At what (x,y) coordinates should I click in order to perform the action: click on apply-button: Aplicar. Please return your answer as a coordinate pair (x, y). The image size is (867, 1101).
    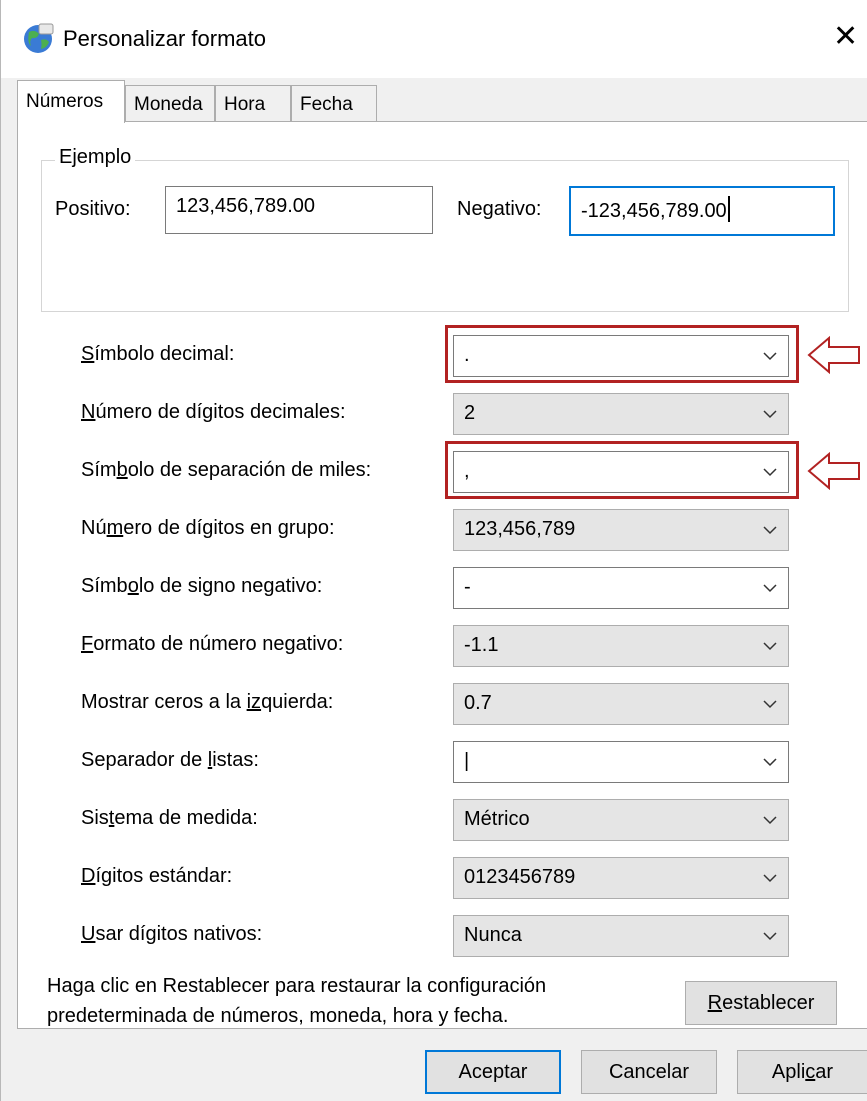
    Looking at the image, I should click on (802, 1072).